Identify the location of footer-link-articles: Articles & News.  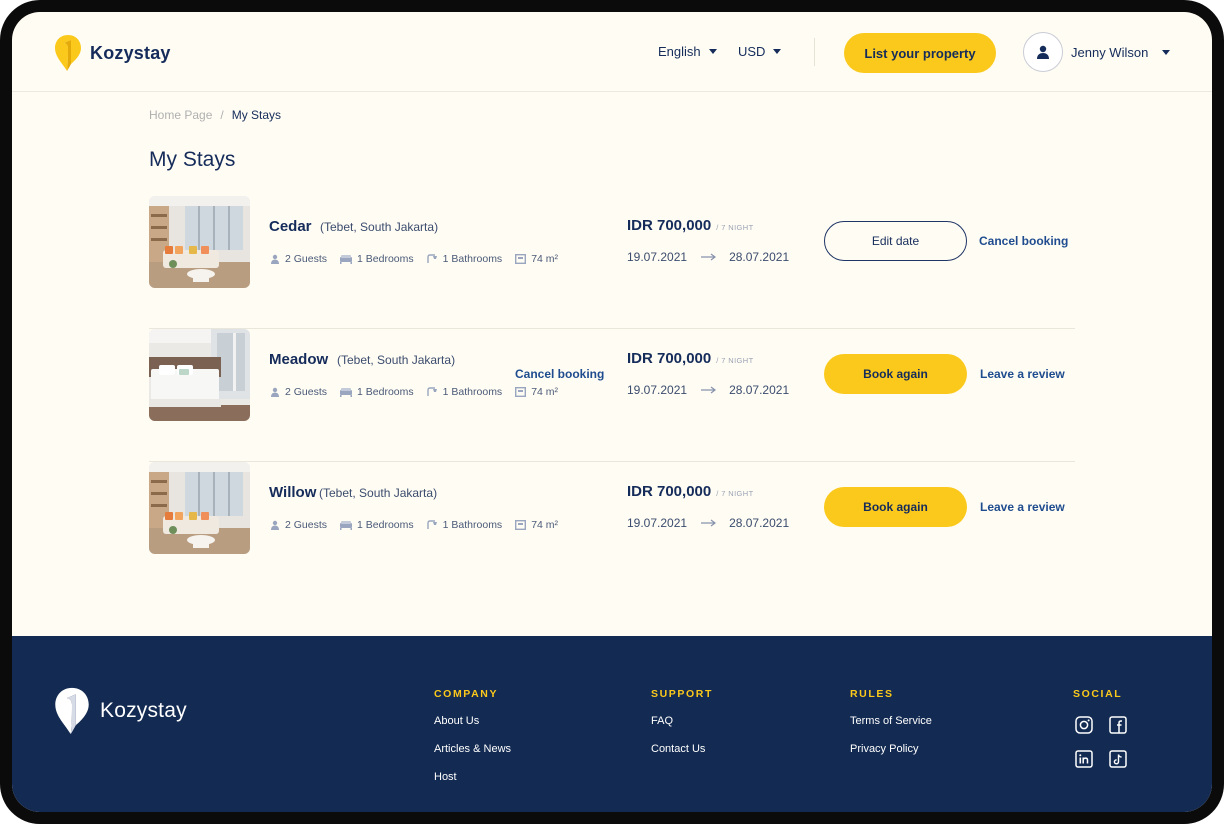
(472, 749).